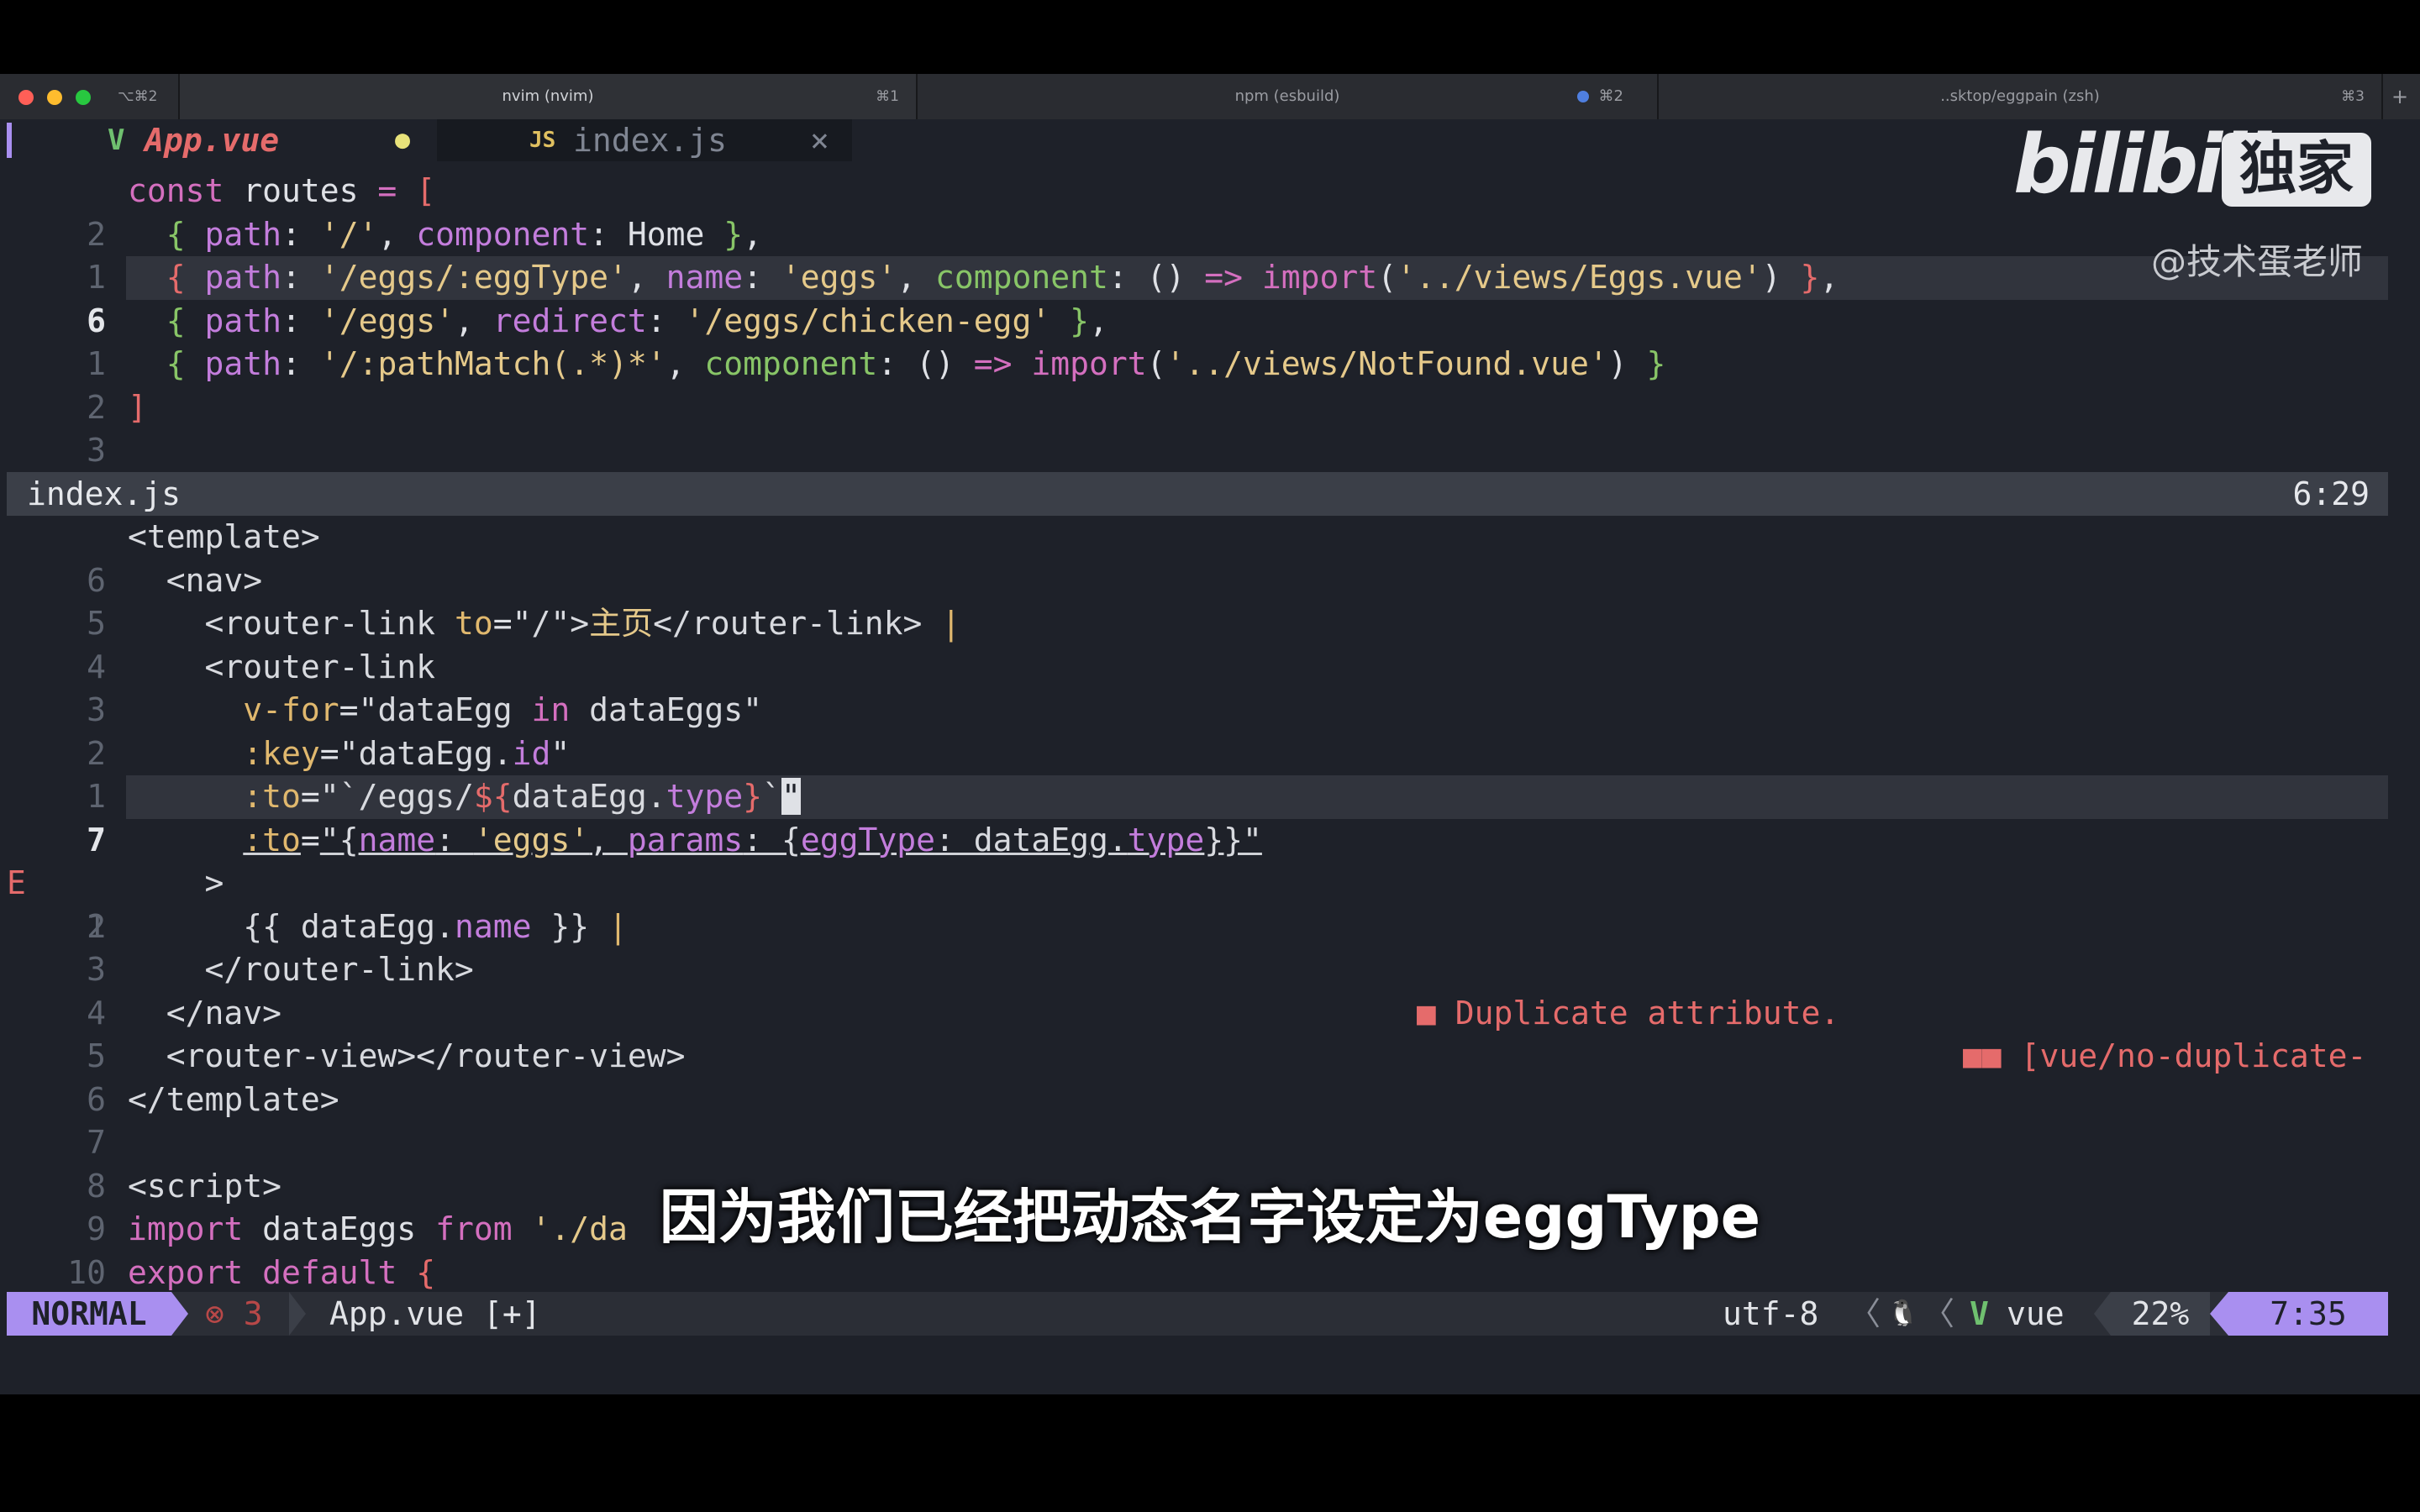 This screenshot has width=2420, height=1512. I want to click on terminal-tab-title: nvim (nvim), so click(548, 96).